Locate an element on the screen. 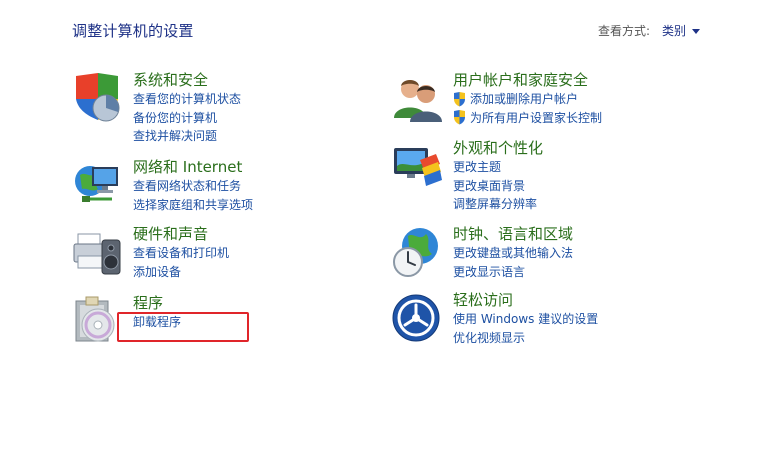  category-title: 程序 is located at coordinates (157, 303).